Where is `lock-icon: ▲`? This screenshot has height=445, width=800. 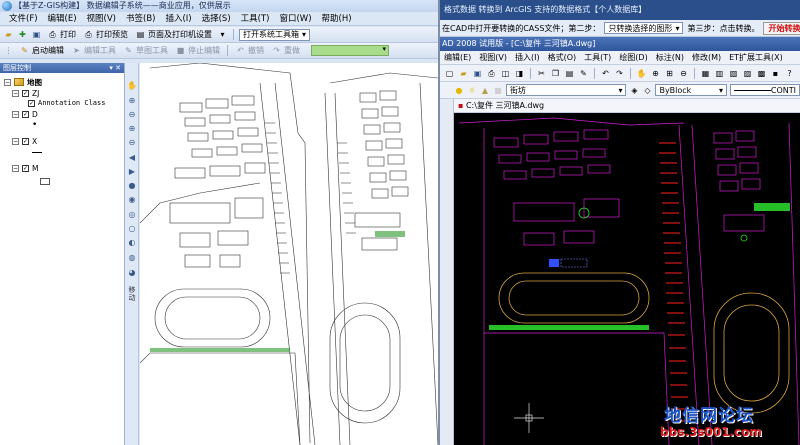
lock-icon: ▲ is located at coordinates (485, 90).